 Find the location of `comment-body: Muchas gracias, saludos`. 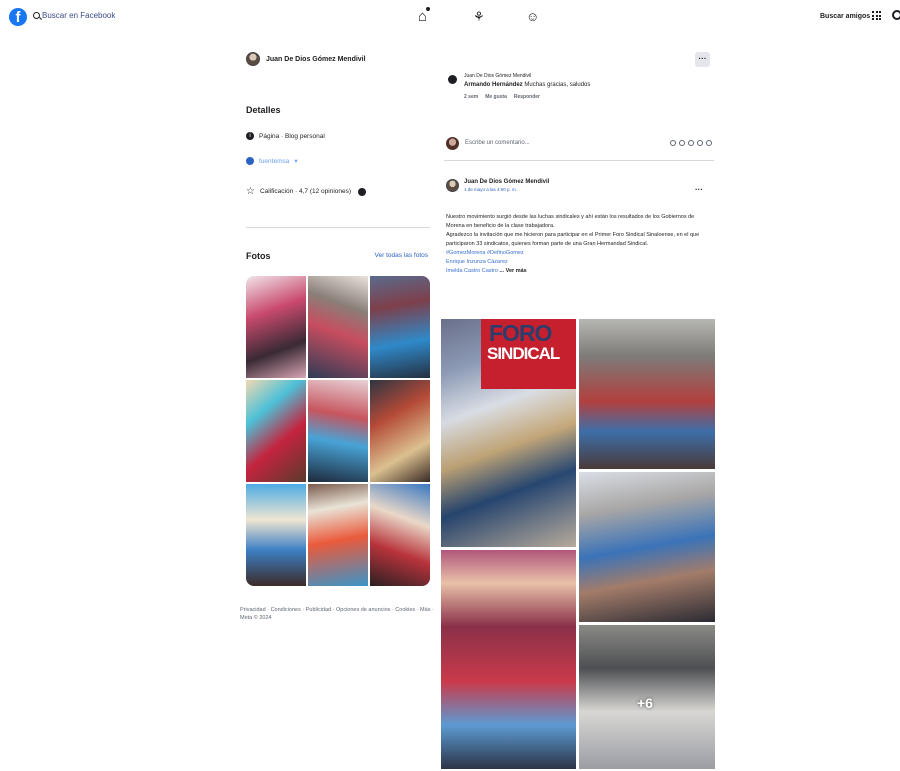

comment-body: Muchas gracias, saludos is located at coordinates (557, 85).